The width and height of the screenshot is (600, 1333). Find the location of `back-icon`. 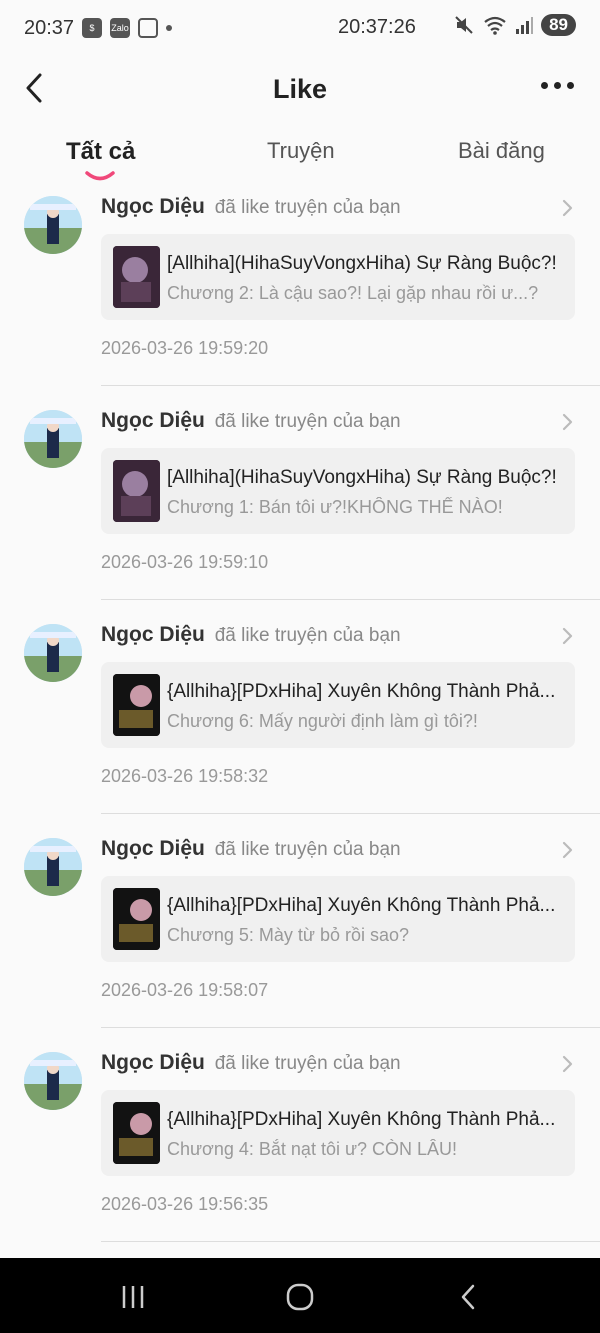

back-icon is located at coordinates (469, 1297).